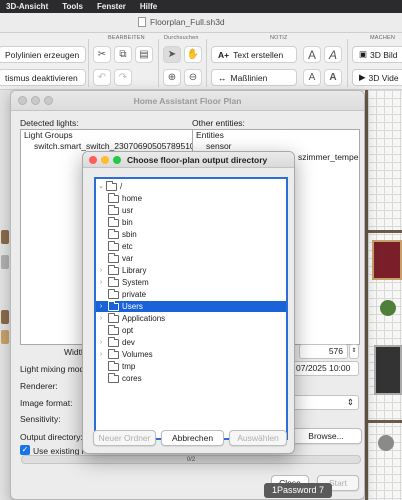 The image size is (402, 500). I want to click on folder-name: System, so click(135, 282).